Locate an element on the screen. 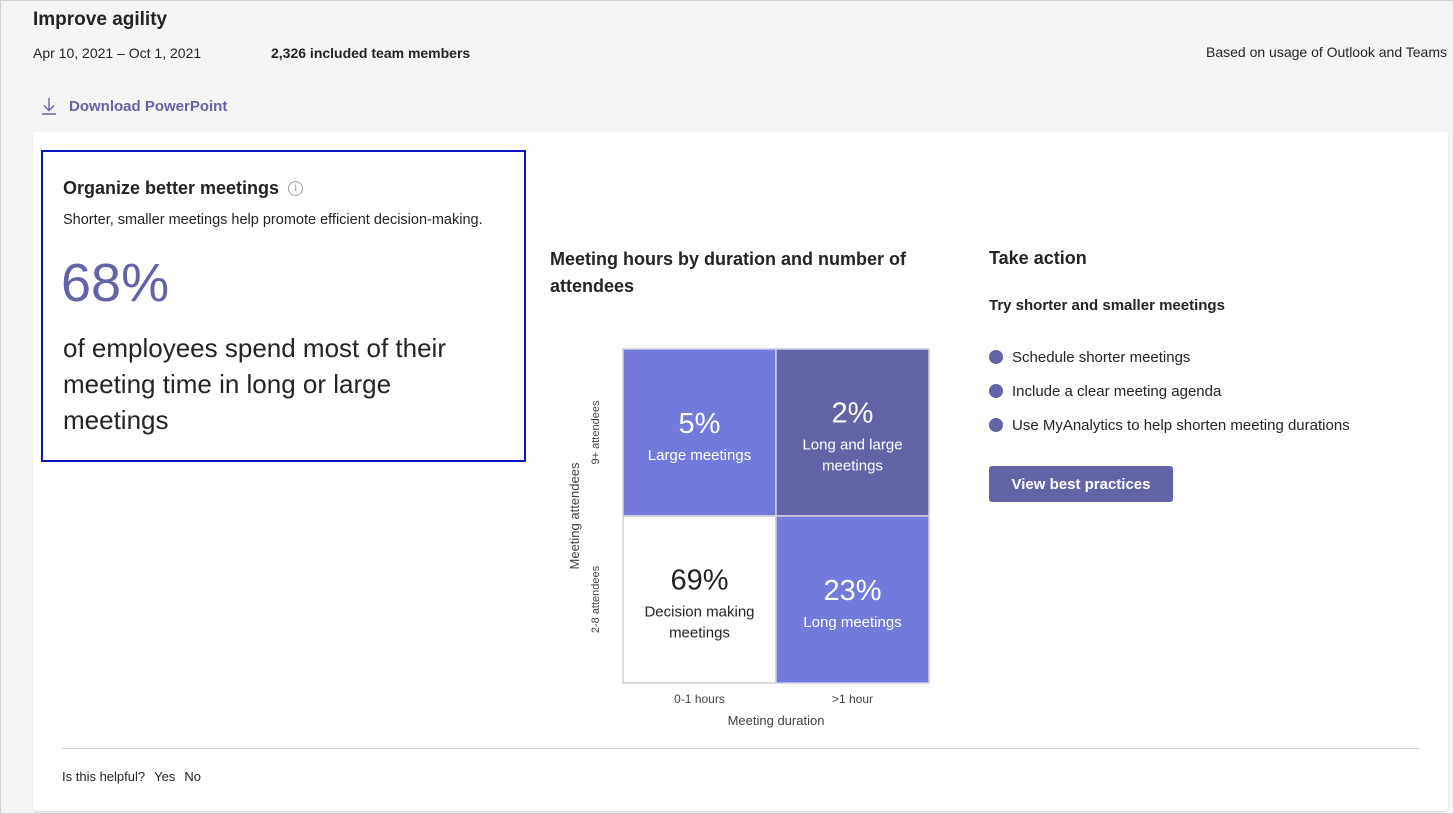  cell-value: 5% is located at coordinates (700, 424).